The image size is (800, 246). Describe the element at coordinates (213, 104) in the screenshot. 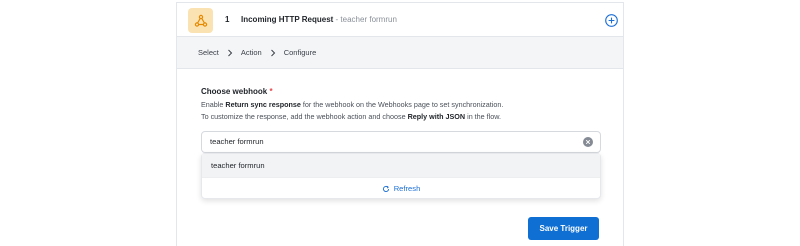

I see `help-line-1-pre: Enable` at that location.